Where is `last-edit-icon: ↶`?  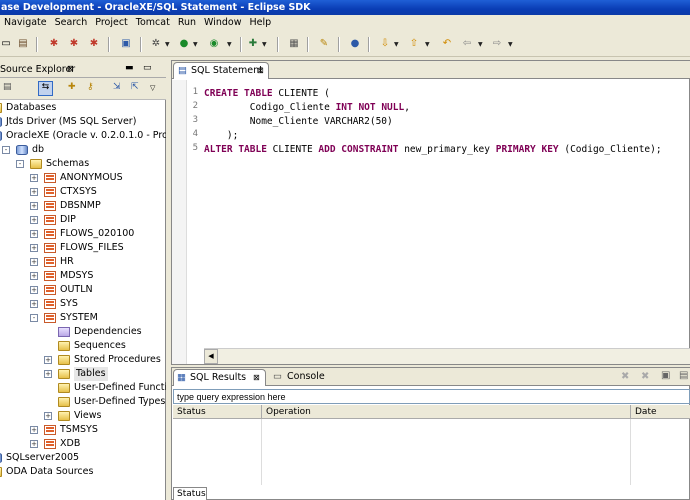
last-edit-icon: ↶ is located at coordinates (447, 44).